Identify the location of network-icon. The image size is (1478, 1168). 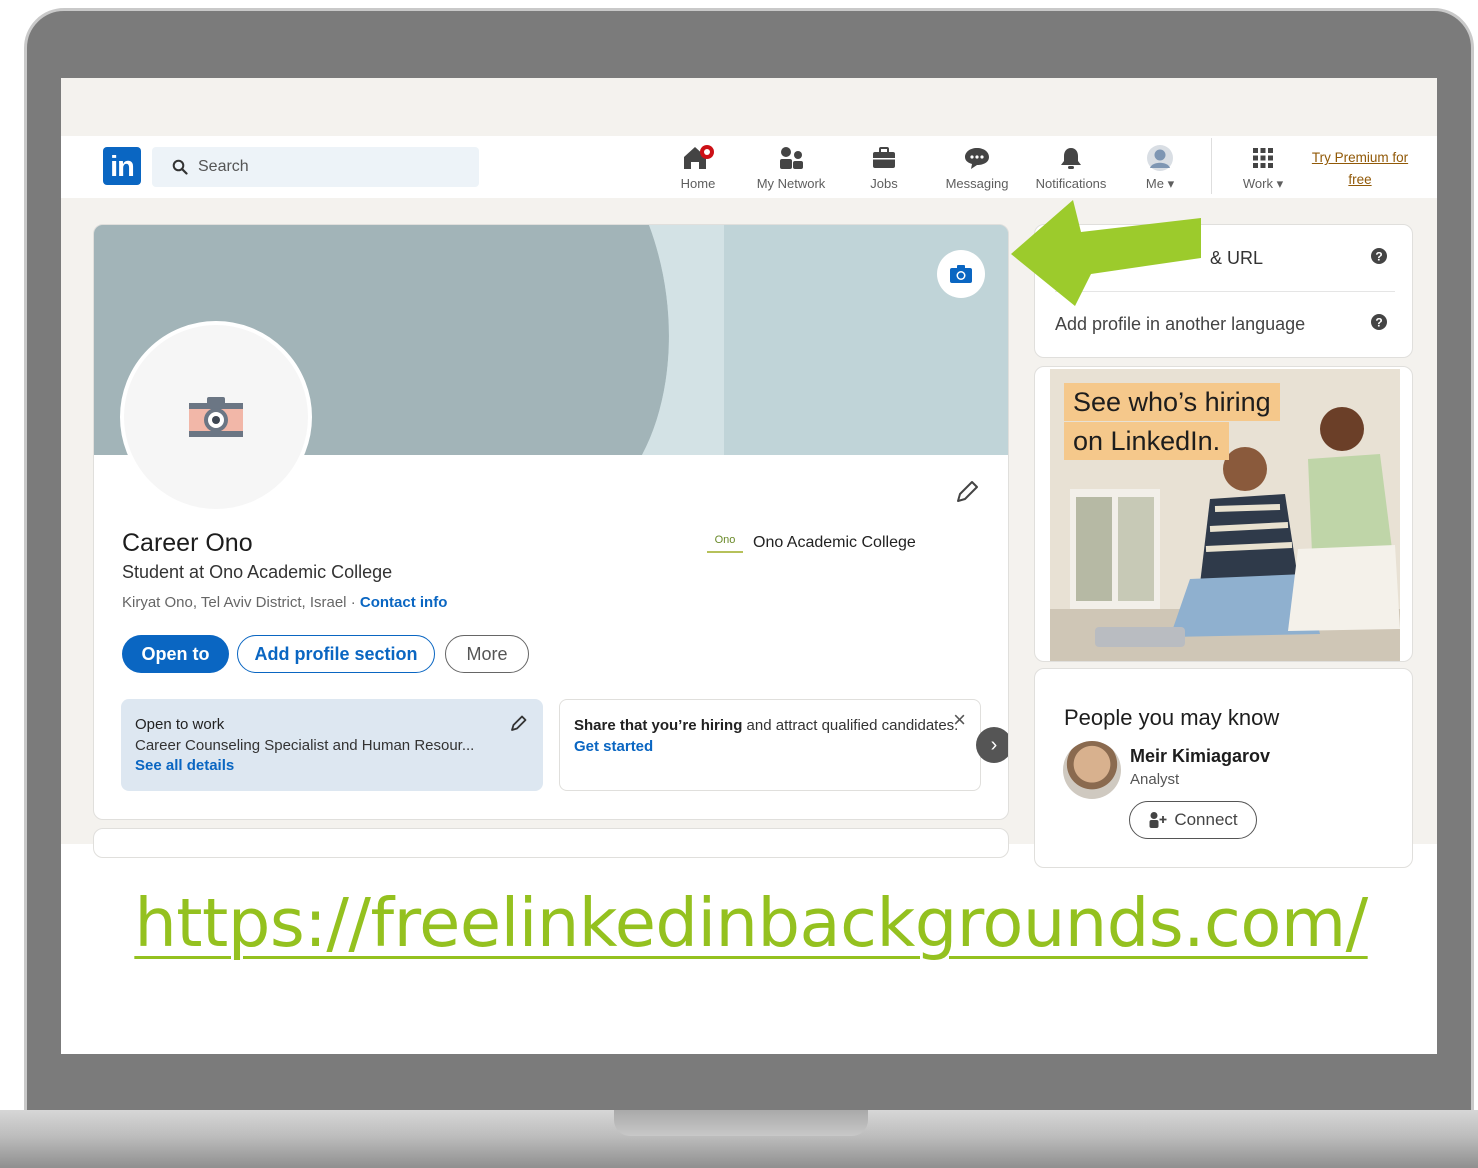
(791, 158).